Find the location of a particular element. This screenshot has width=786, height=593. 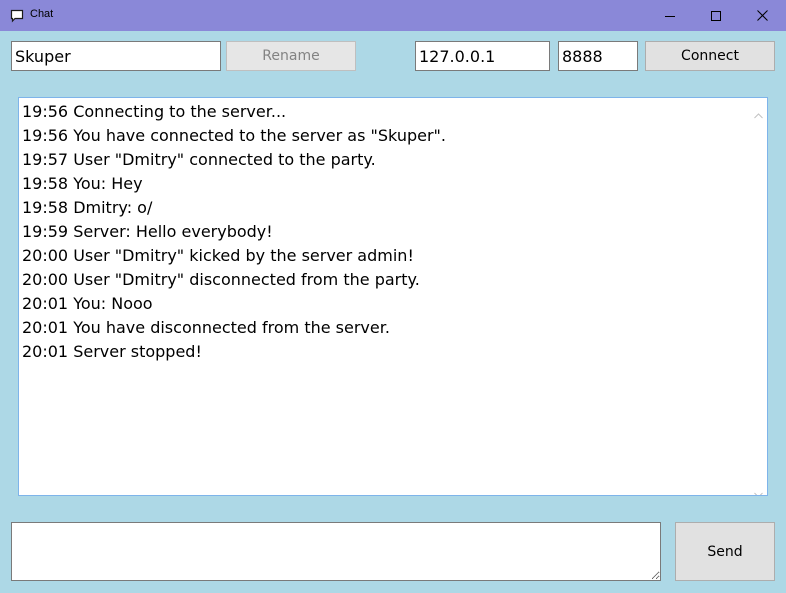

minimize-button is located at coordinates (670, 15).